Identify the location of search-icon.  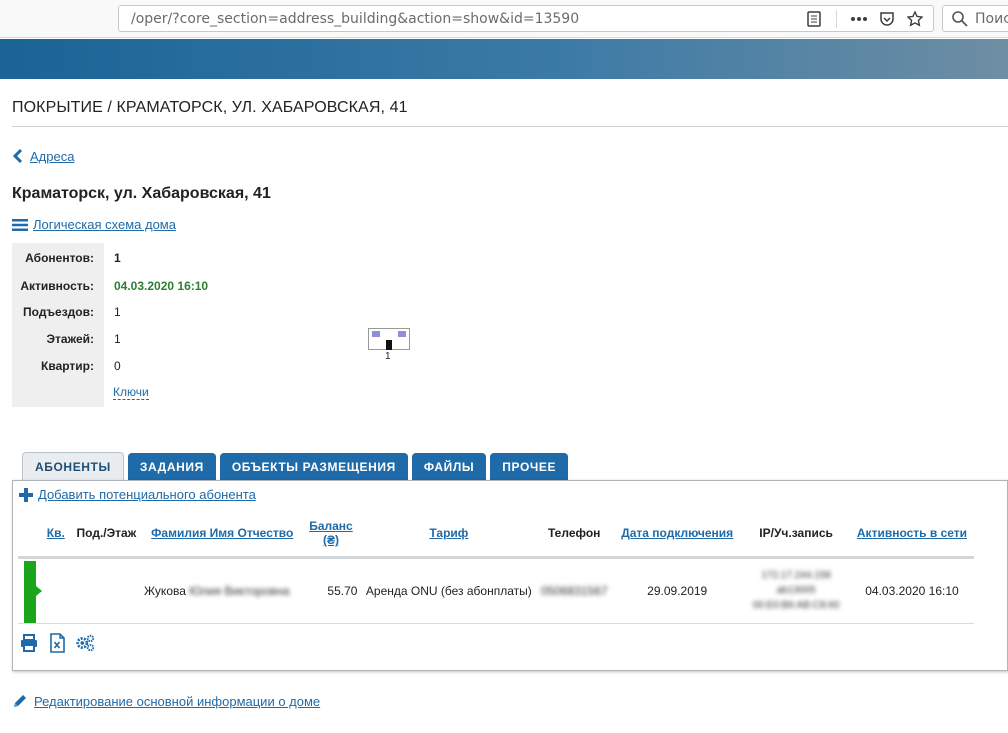
(960, 19).